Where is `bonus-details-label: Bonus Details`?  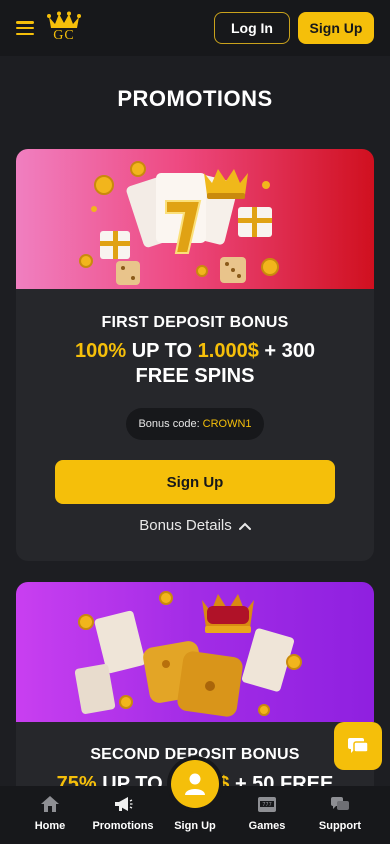 bonus-details-label: Bonus Details is located at coordinates (185, 525).